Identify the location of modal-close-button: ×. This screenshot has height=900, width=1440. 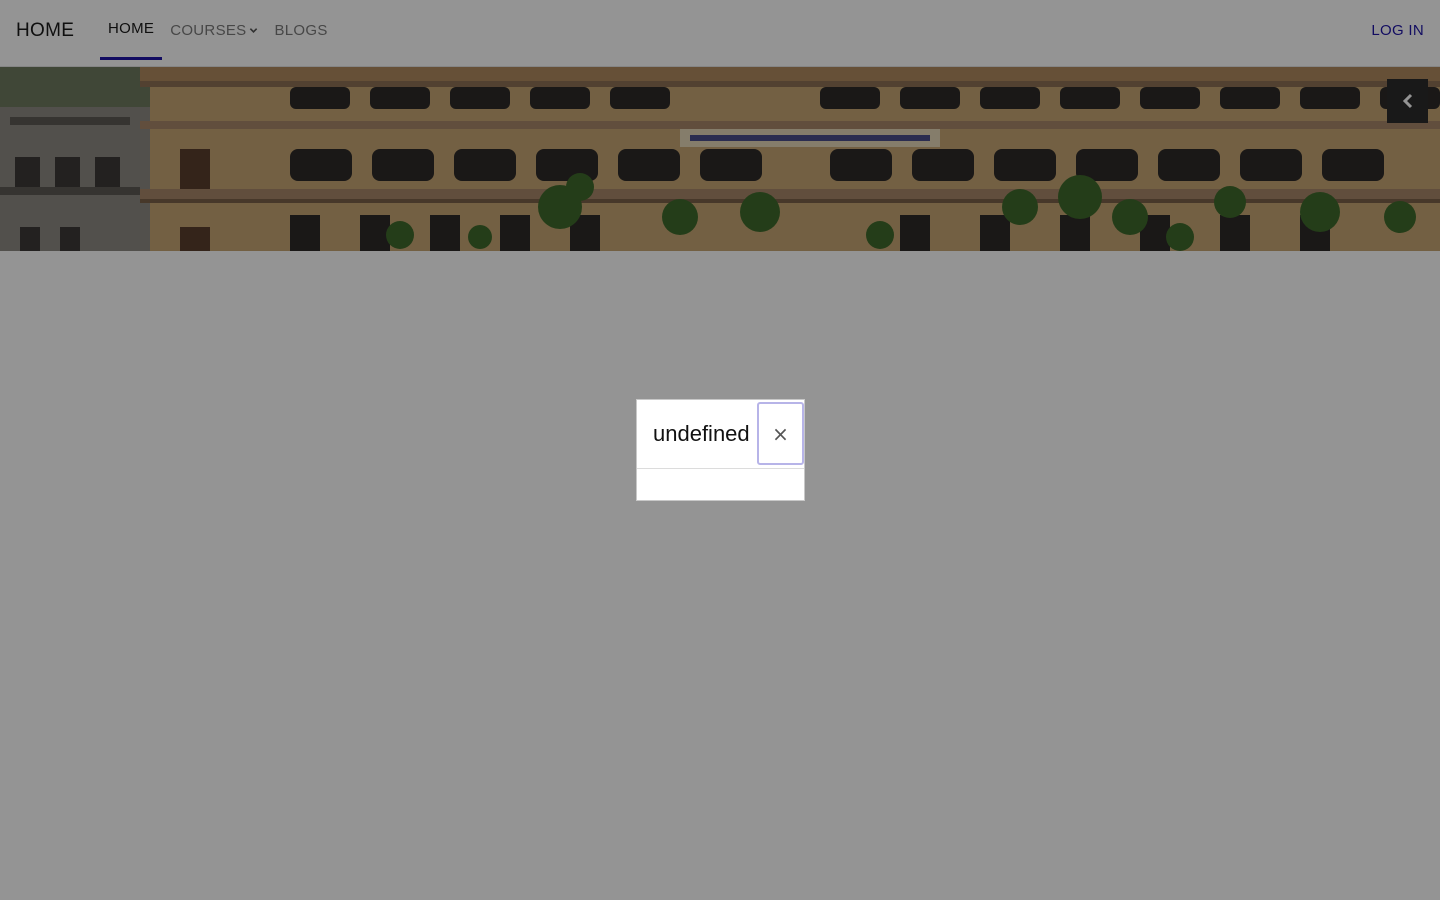
(780, 433).